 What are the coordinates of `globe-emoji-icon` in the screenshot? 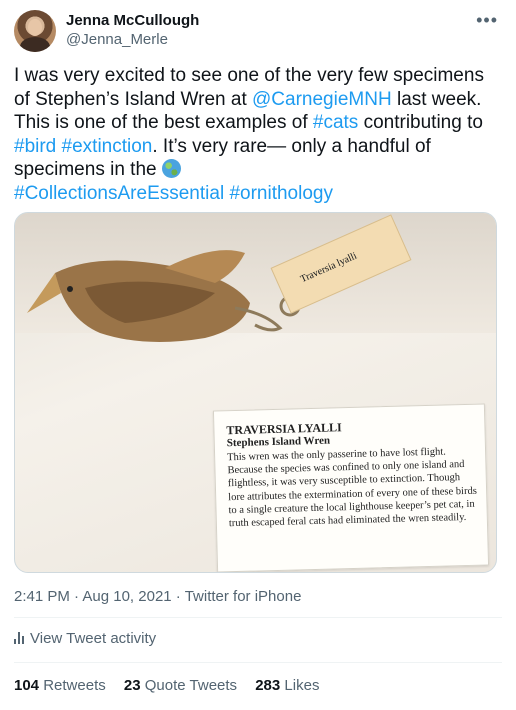 It's located at (171, 168).